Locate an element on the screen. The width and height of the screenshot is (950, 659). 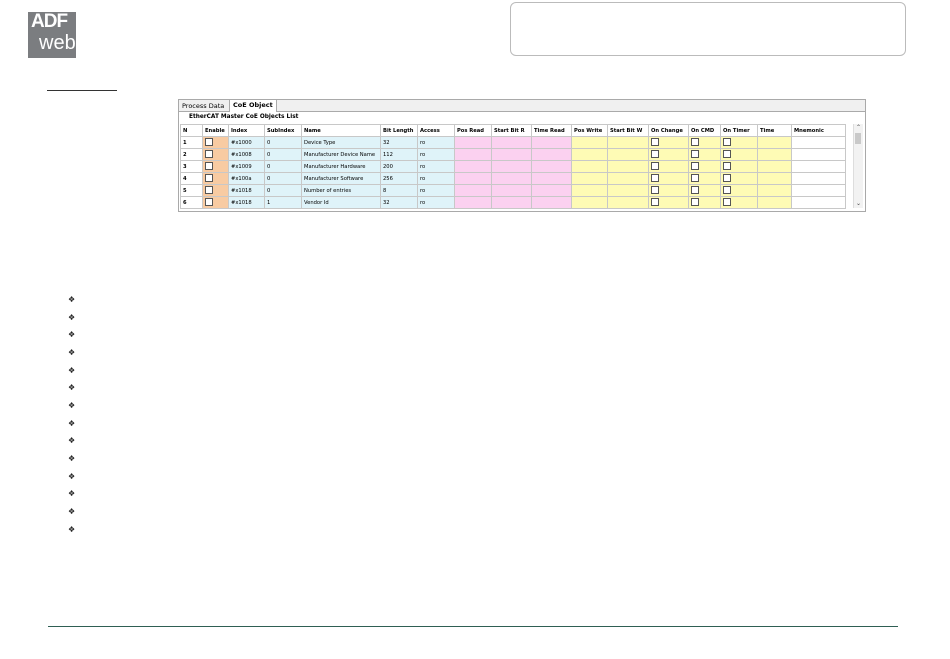
scroll-up-icon: ⌃ is located at coordinates (858, 128).